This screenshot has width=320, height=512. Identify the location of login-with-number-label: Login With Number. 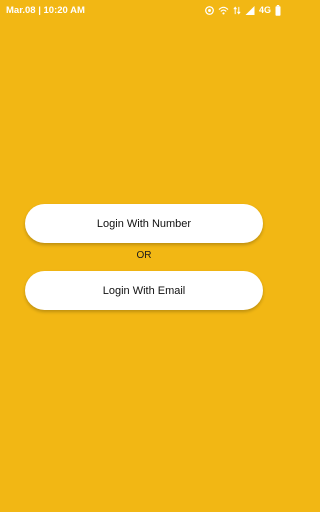
(144, 223).